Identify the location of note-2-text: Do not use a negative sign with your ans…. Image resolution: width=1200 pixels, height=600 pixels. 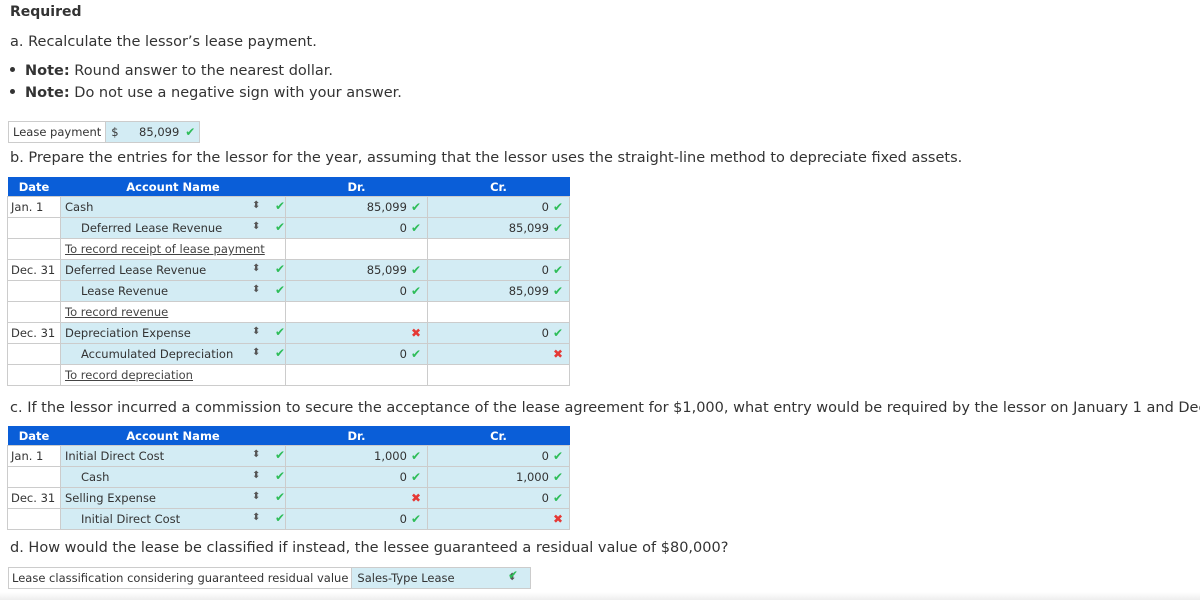
(235, 93).